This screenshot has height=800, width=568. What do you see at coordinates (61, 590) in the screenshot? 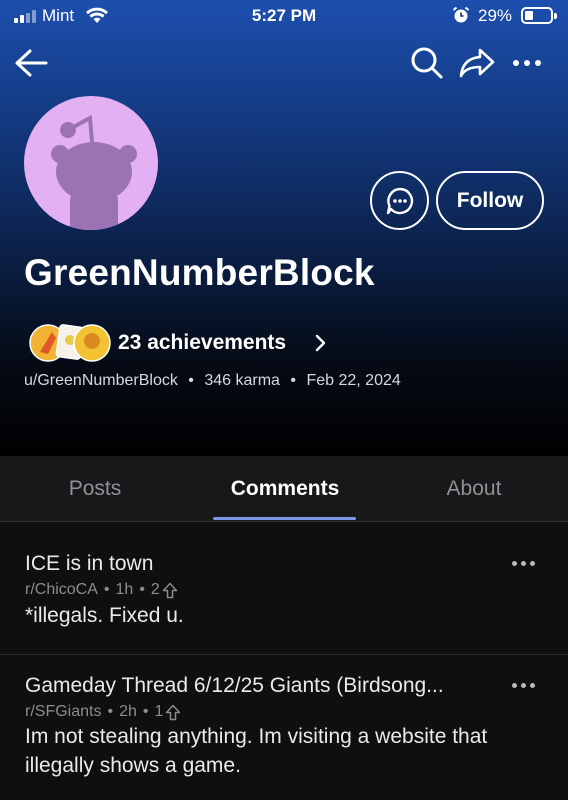
I see `comment-subreddit: r/ChicoCA` at bounding box center [61, 590].